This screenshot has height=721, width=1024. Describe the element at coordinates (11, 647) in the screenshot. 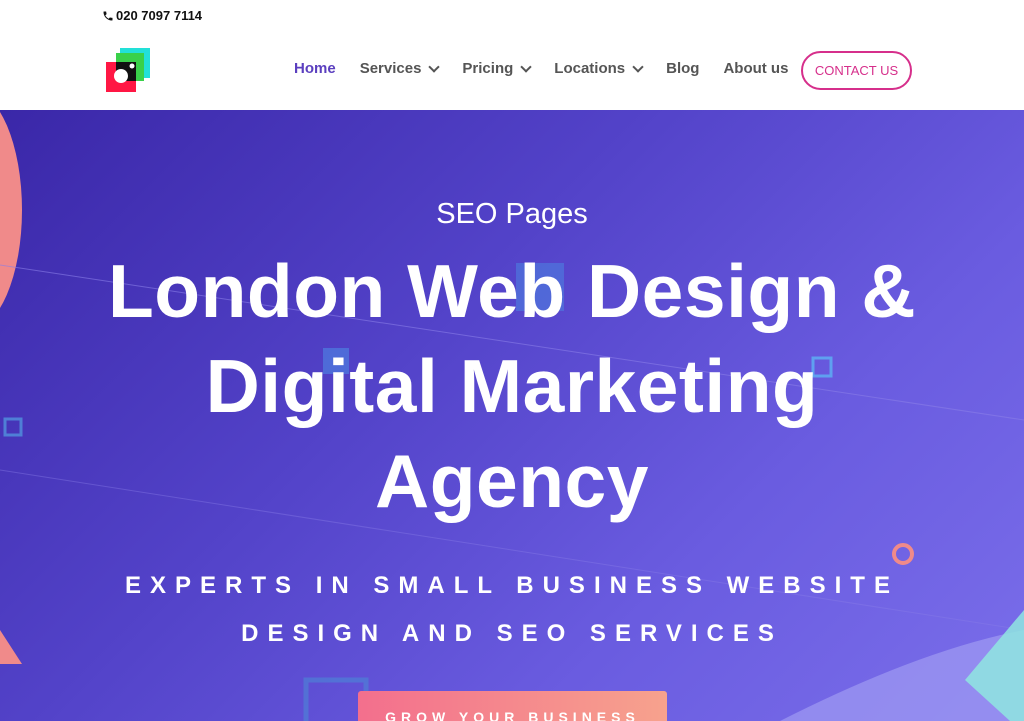

I see `coral-triangle` at that location.